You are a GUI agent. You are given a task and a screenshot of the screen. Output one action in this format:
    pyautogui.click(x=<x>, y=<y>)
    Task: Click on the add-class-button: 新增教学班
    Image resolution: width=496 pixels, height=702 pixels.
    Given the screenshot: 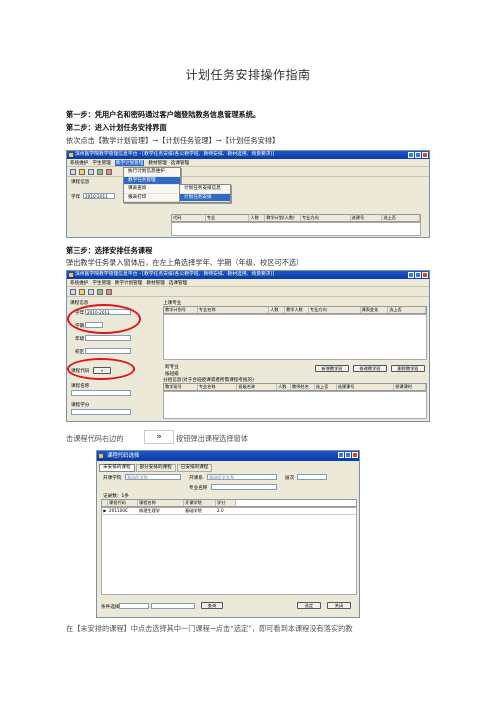 What is the action you would take?
    pyautogui.click(x=332, y=368)
    